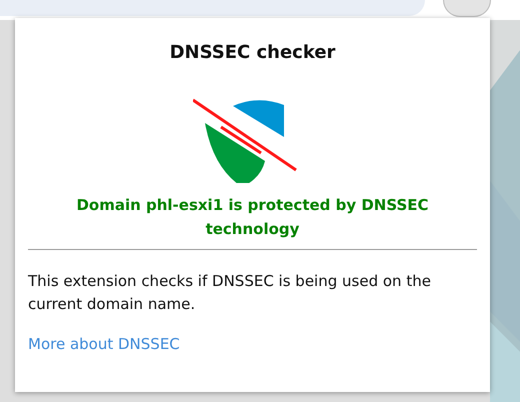  Describe the element at coordinates (252, 52) in the screenshot. I see `popup-title: DNSSEC checker` at that location.